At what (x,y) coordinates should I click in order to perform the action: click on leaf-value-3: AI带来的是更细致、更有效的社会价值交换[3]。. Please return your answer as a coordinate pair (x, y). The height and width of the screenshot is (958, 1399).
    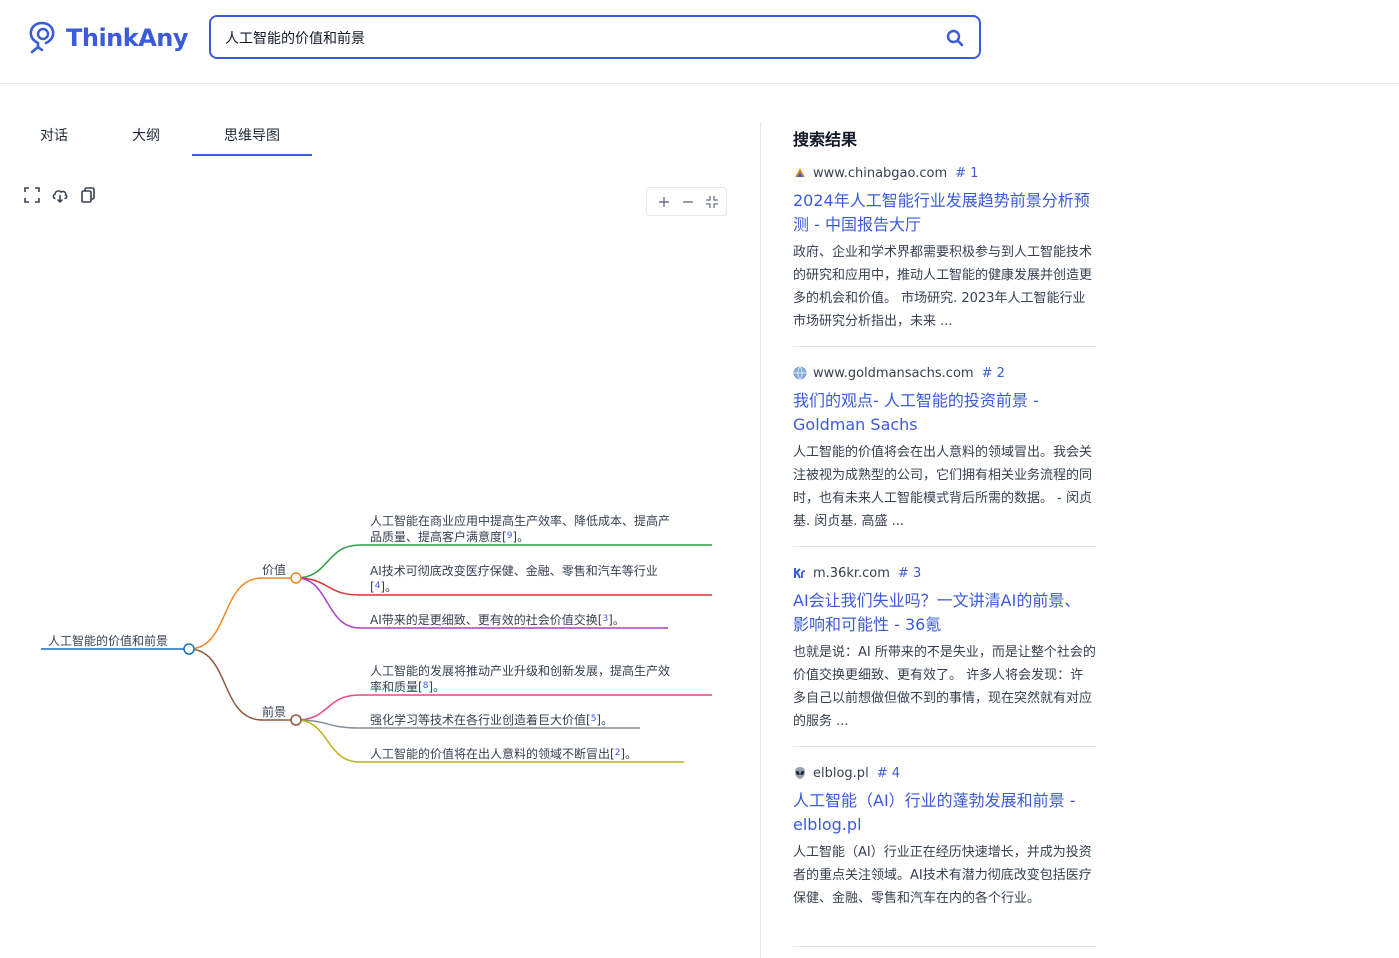
    Looking at the image, I should click on (497, 619).